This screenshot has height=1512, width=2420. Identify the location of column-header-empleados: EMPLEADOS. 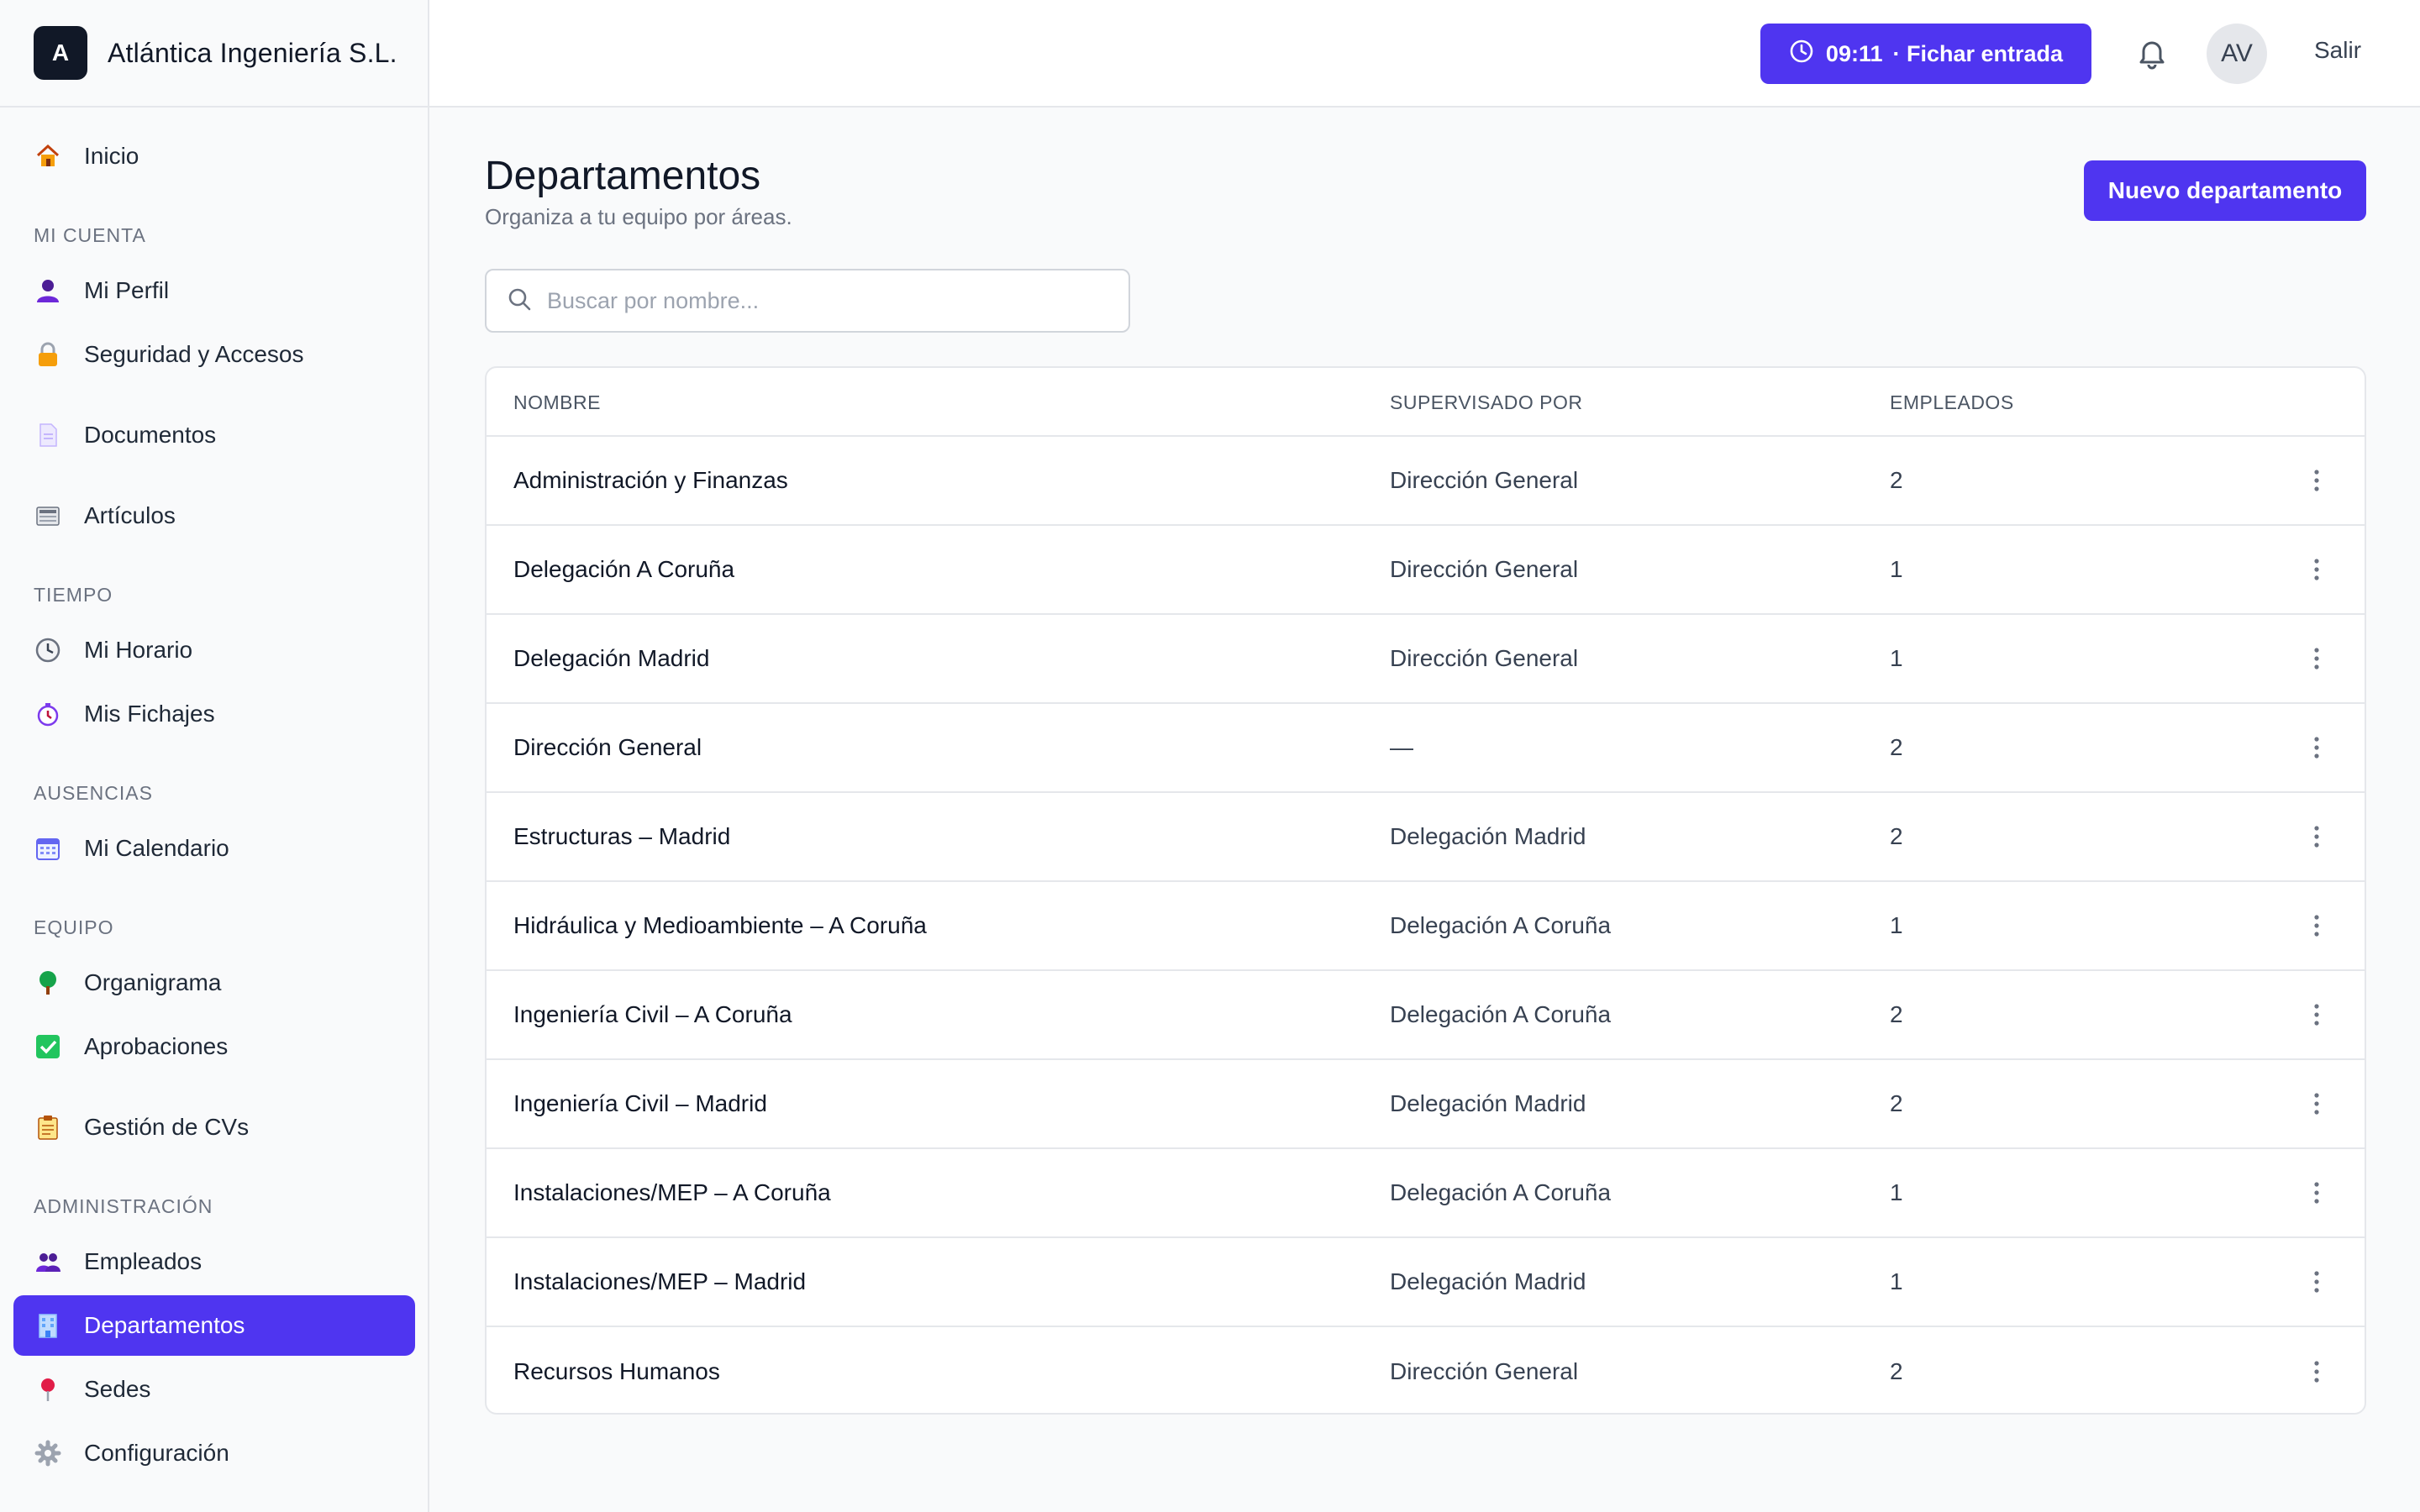
(1952, 402).